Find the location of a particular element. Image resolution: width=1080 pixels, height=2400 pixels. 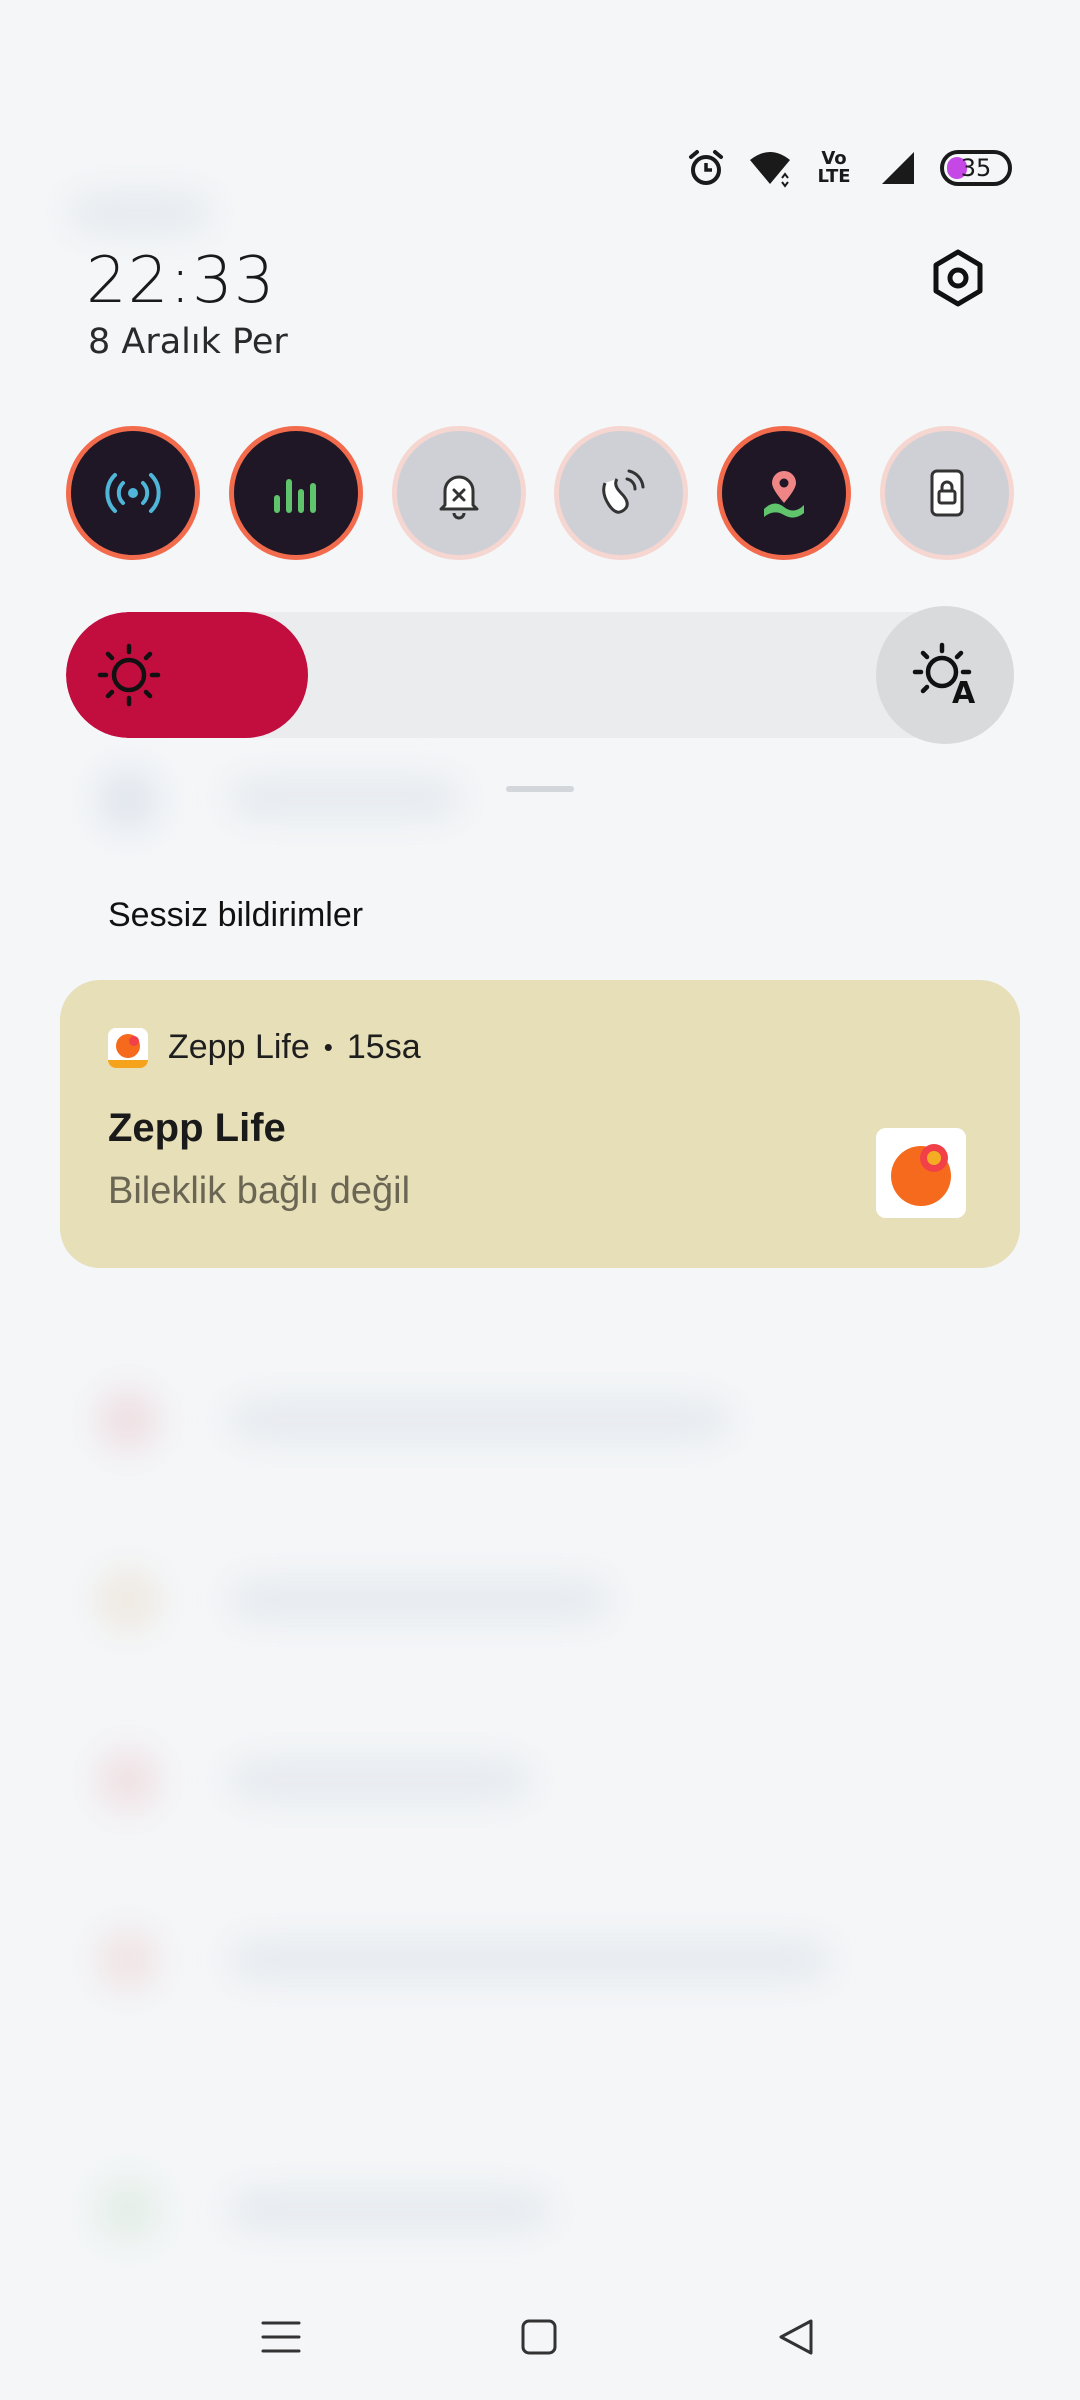

brightness-slider is located at coordinates (540, 675).